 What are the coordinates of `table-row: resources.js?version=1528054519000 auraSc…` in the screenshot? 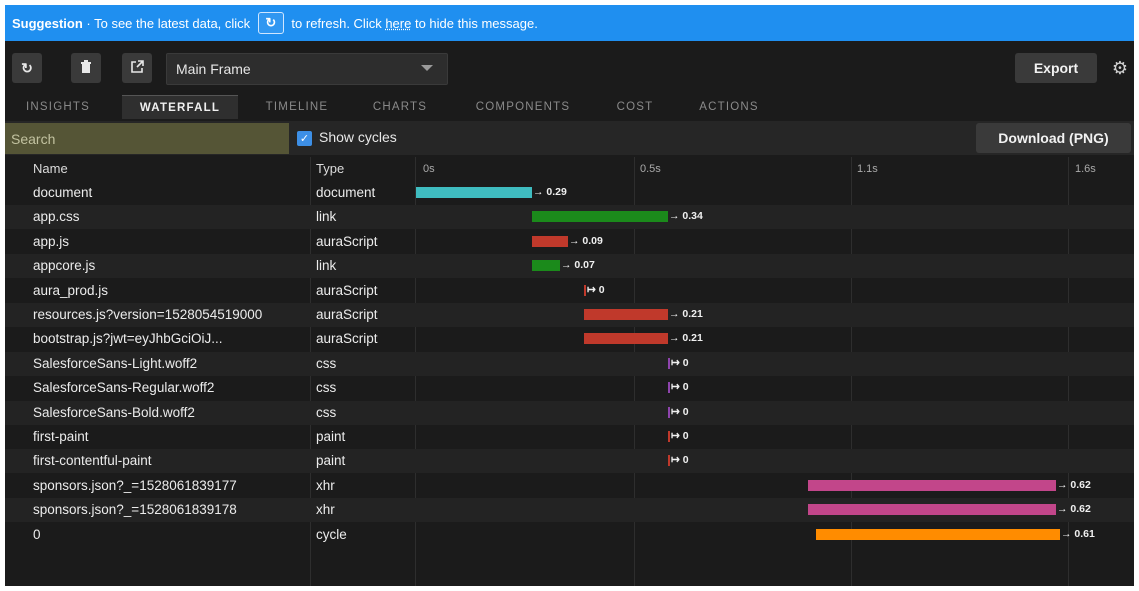 It's located at (569, 315).